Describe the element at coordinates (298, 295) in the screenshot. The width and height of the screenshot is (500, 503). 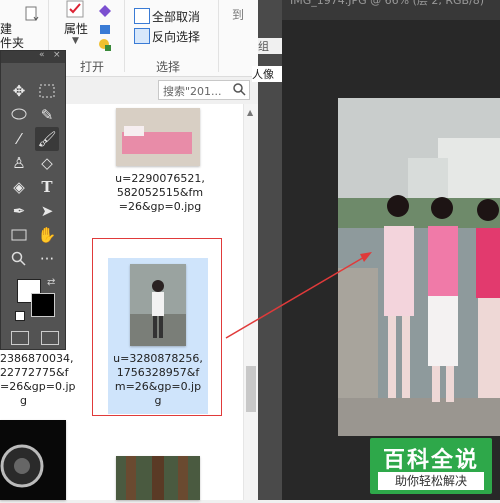
I see `annotation-arrow` at that location.